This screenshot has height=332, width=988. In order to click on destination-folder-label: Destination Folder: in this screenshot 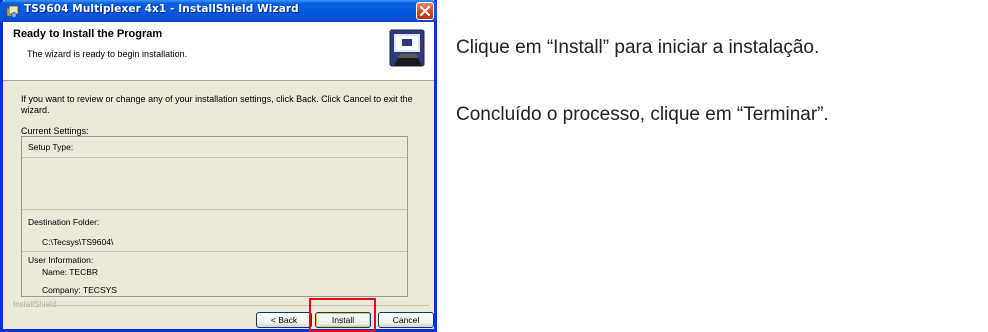, I will do `click(64, 222)`.